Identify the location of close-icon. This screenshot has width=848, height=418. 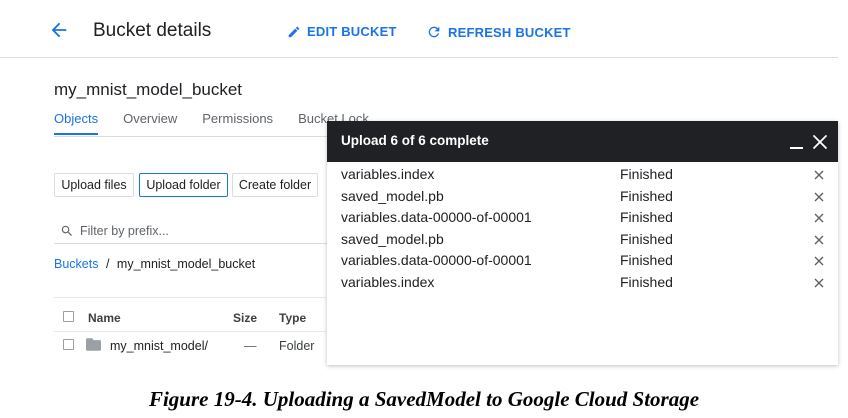
(820, 142).